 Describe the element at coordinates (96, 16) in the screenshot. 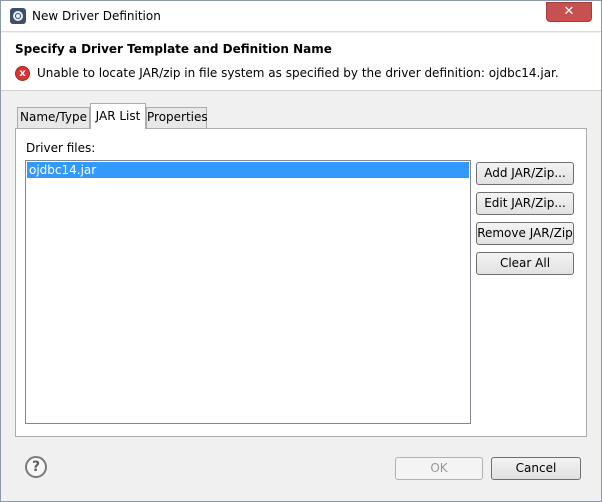

I see `window-title: New Driver Definition` at that location.